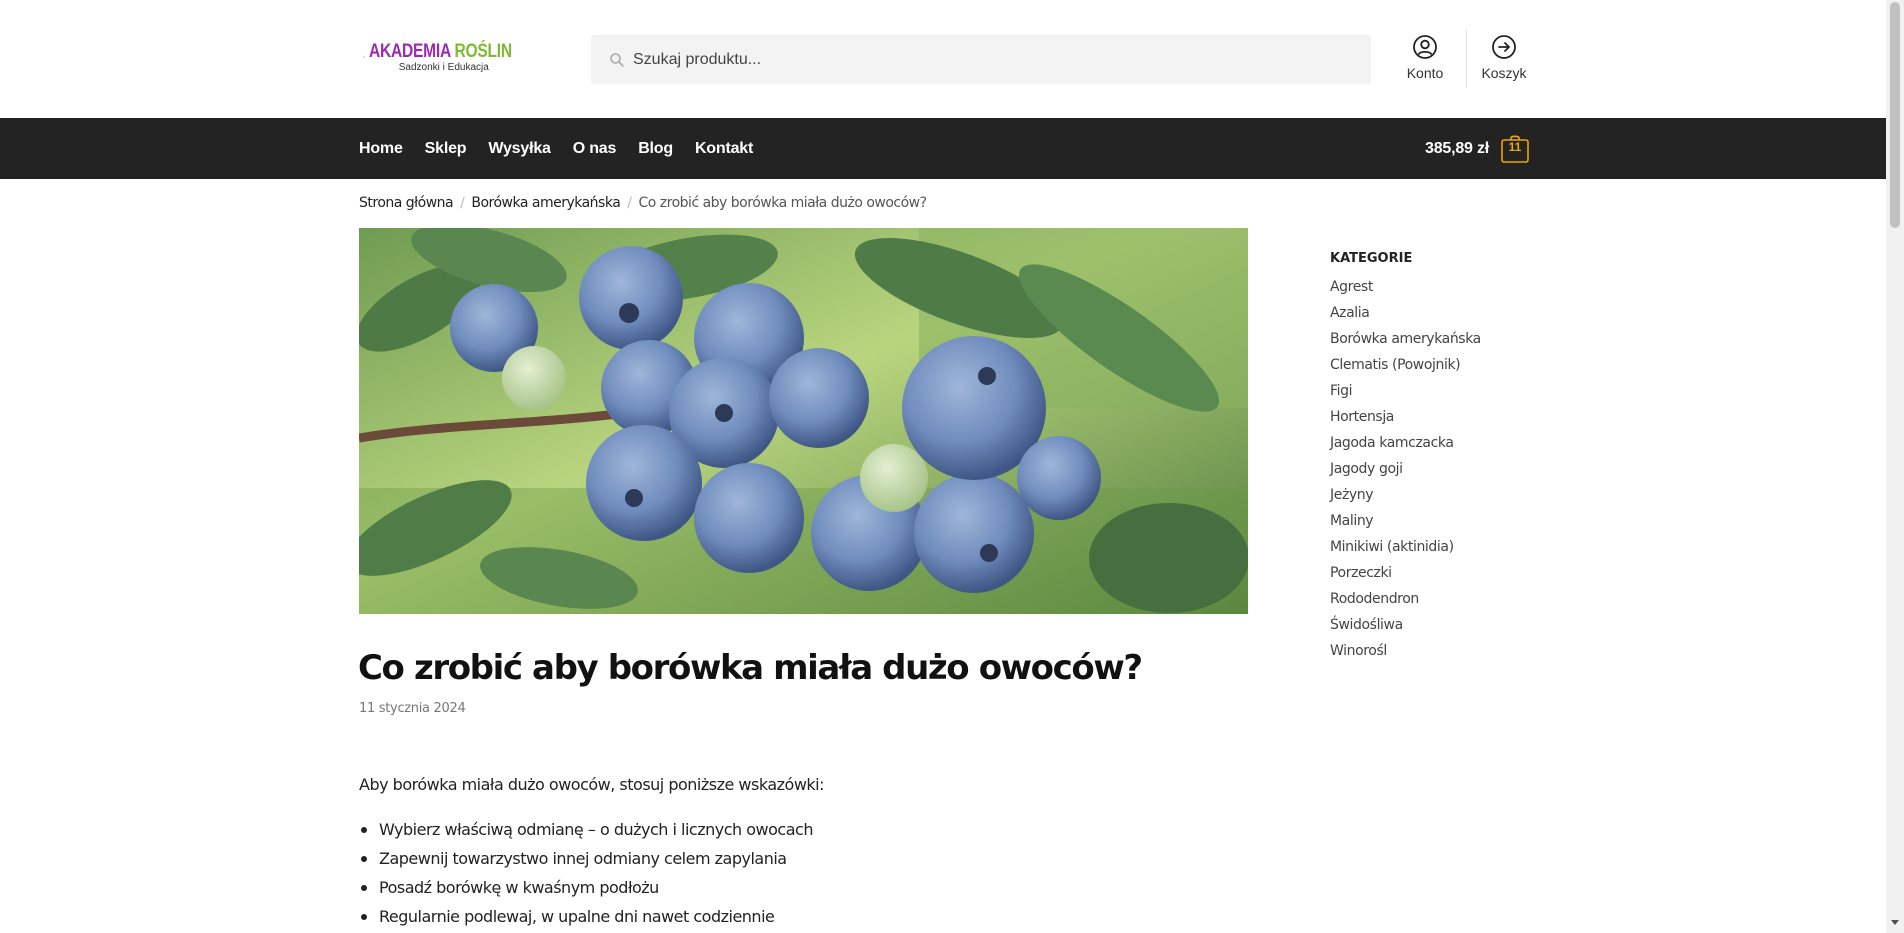 The width and height of the screenshot is (1904, 933). I want to click on nav-item-shop: Sklep, so click(446, 149).